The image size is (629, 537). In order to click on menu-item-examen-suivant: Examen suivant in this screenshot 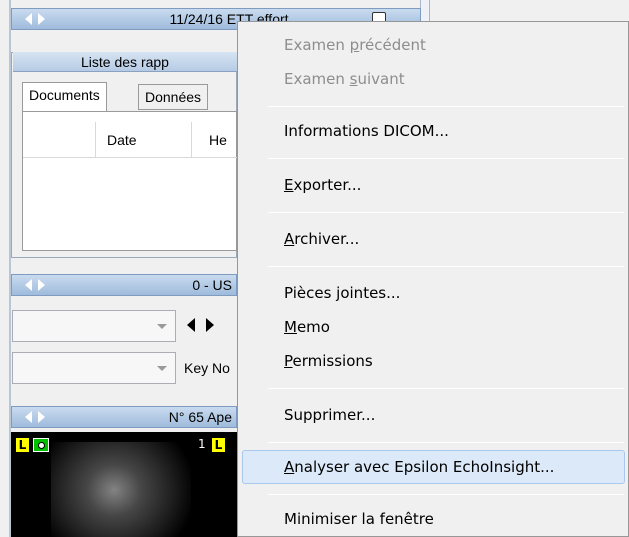, I will do `click(344, 79)`.